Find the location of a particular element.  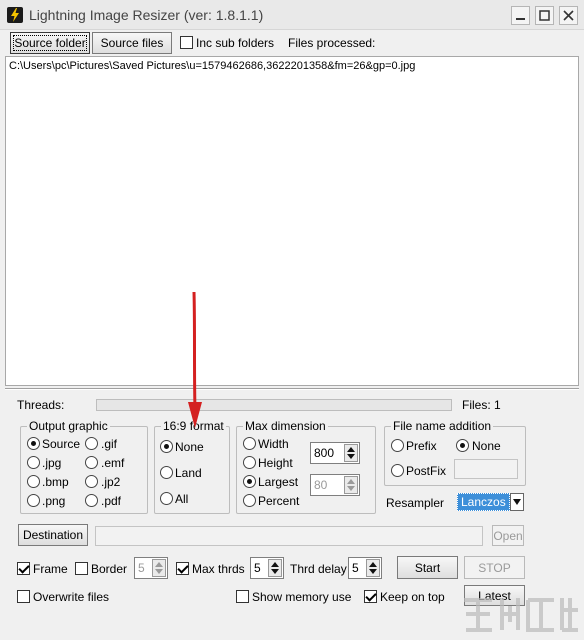

name-none-label: None is located at coordinates (486, 446).